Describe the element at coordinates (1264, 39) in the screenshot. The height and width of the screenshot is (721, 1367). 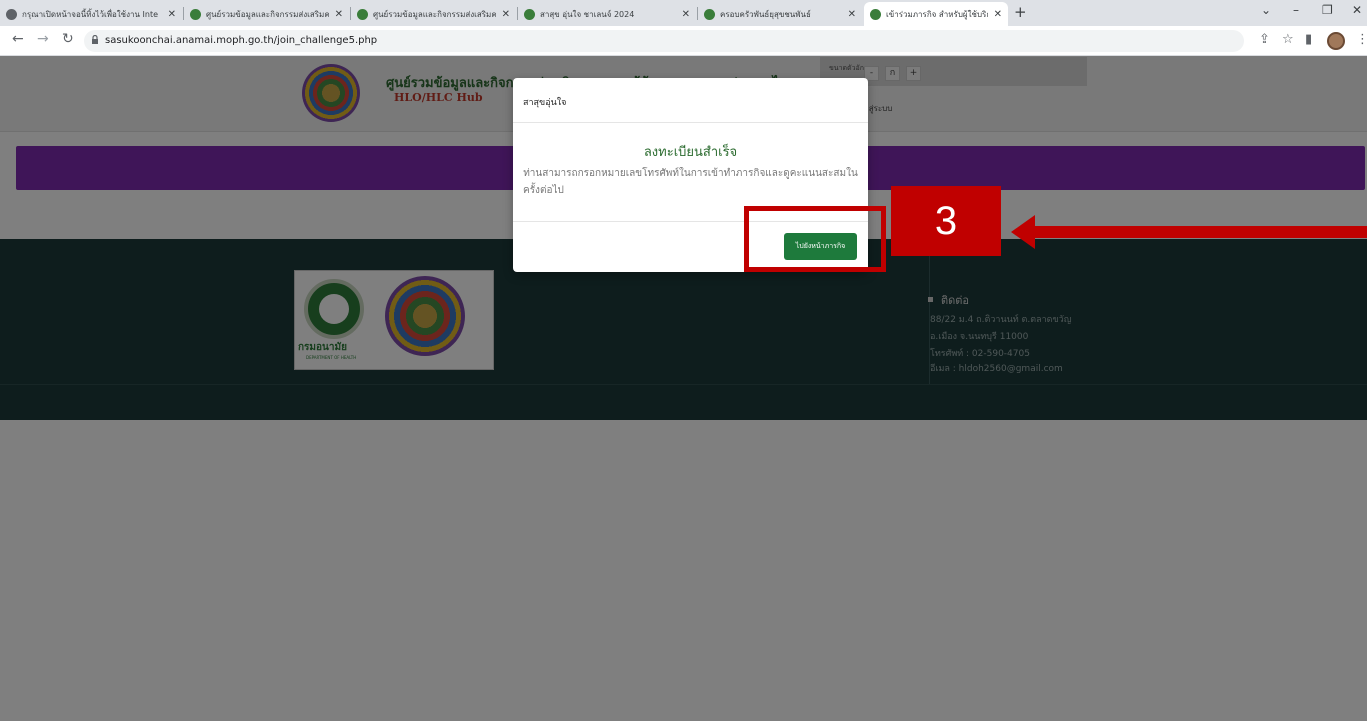
I see `share-icon: ⇪` at that location.